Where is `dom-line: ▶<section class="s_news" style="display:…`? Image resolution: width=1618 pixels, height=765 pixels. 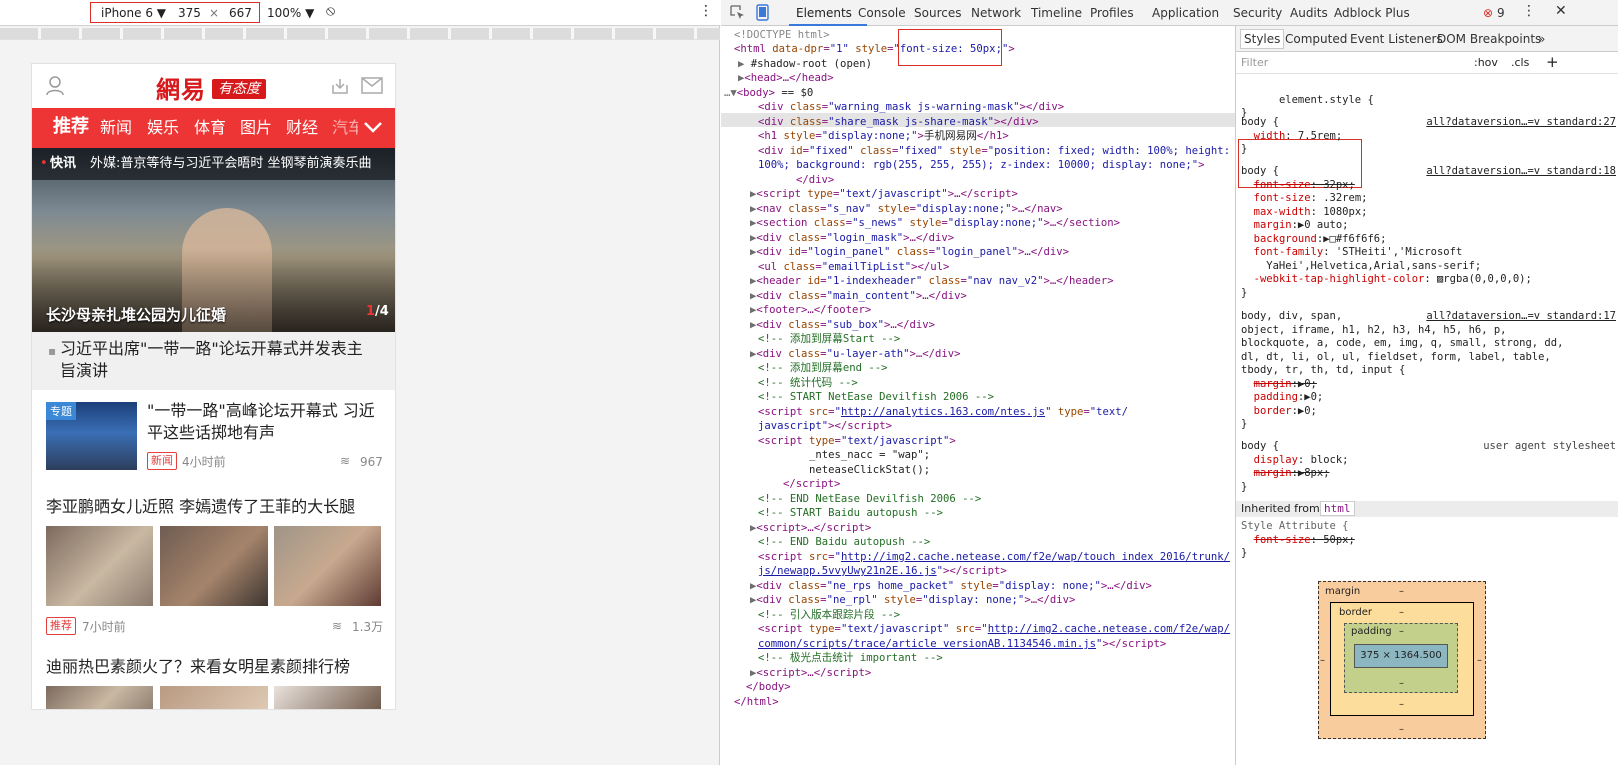
dom-line: ▶<section class="s_news" style="display:… is located at coordinates (935, 223).